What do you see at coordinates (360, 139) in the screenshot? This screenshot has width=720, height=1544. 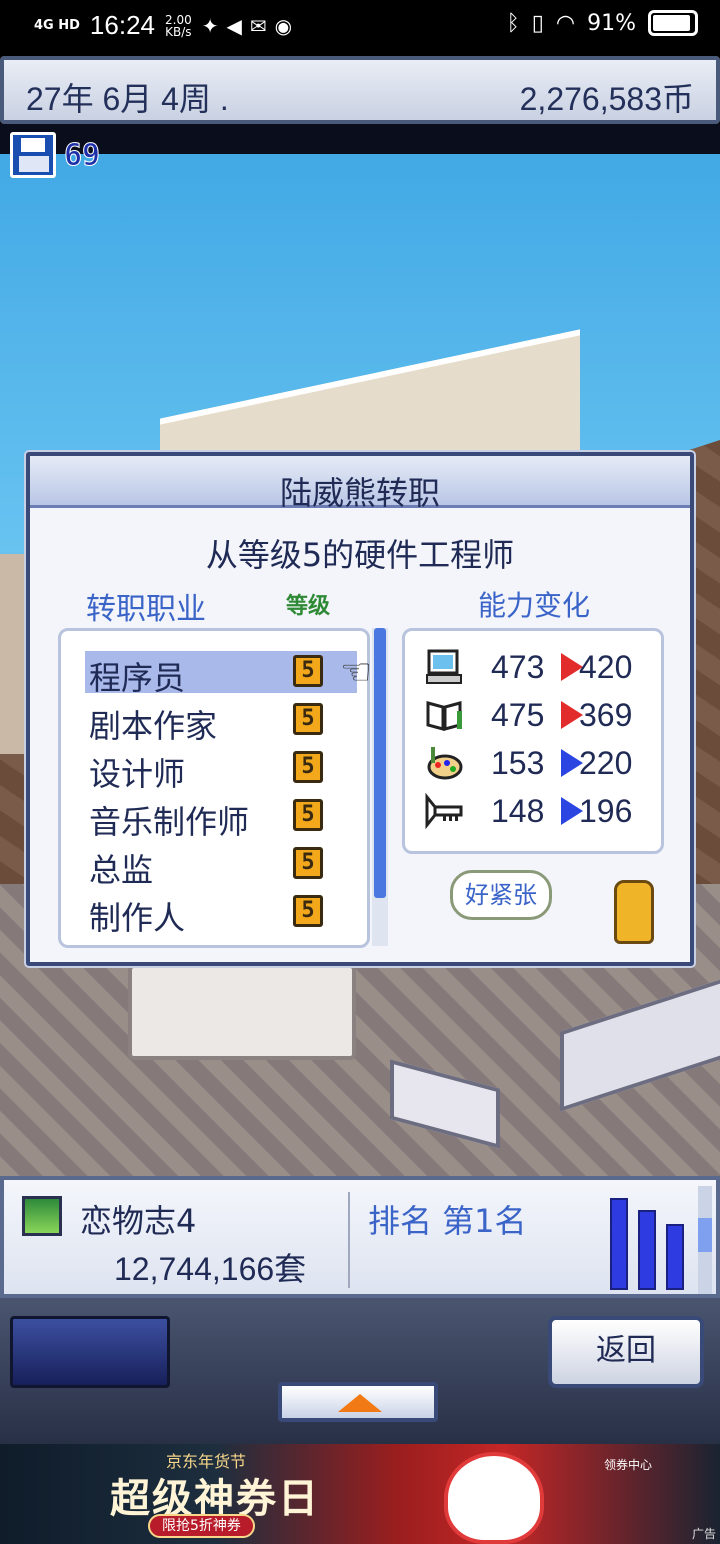 I see `scene-top-strip` at bounding box center [360, 139].